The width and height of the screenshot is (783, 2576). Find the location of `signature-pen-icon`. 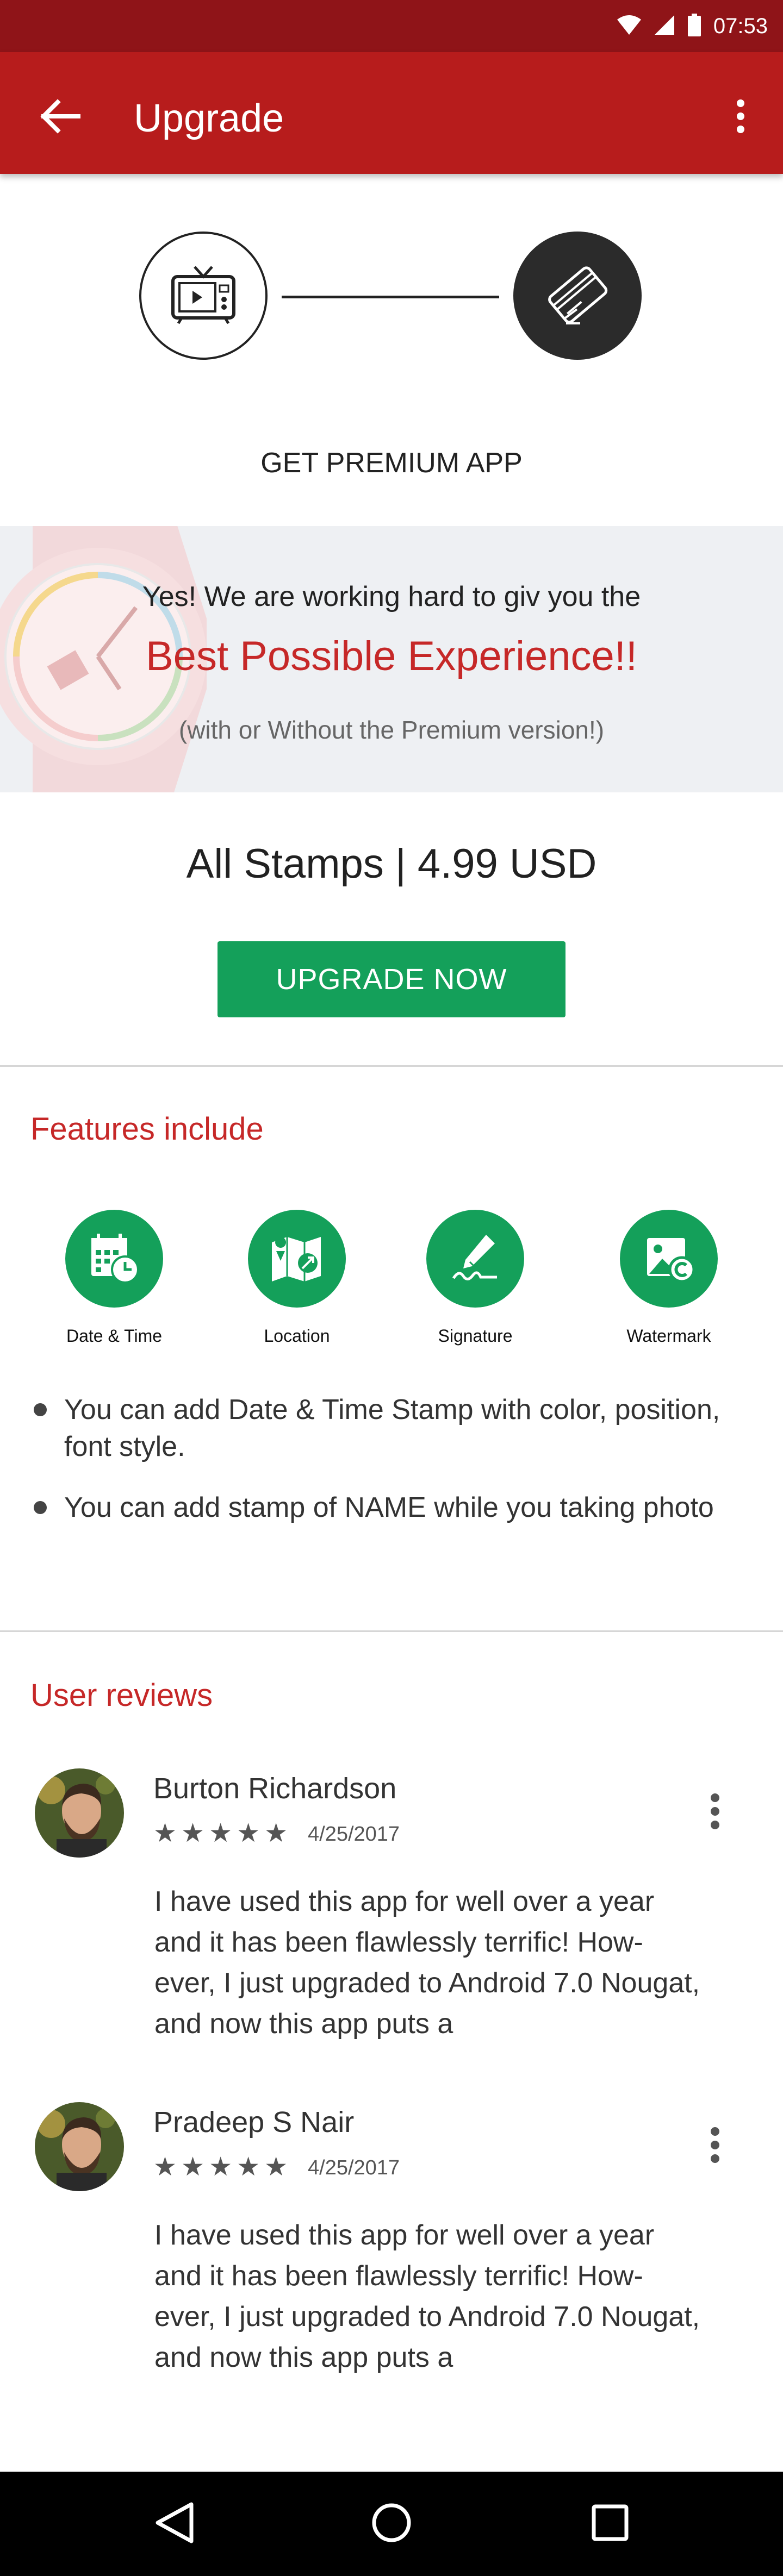

signature-pen-icon is located at coordinates (475, 1259).